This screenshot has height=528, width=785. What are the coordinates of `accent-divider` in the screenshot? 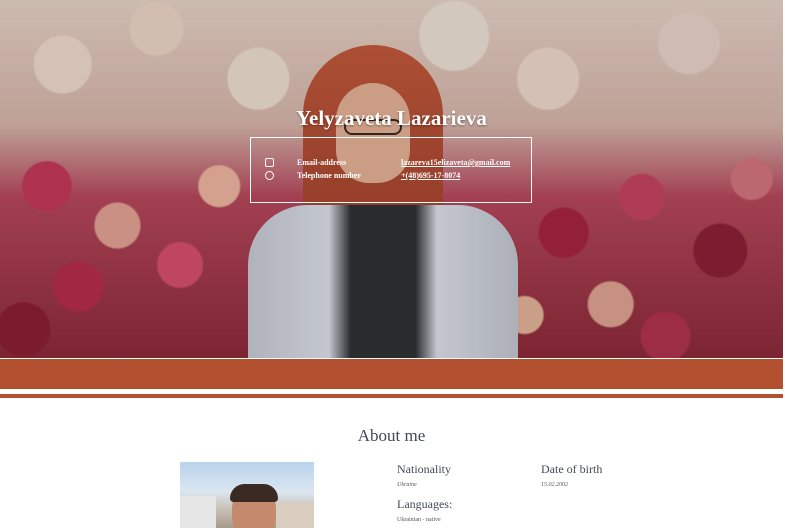 It's located at (391, 396).